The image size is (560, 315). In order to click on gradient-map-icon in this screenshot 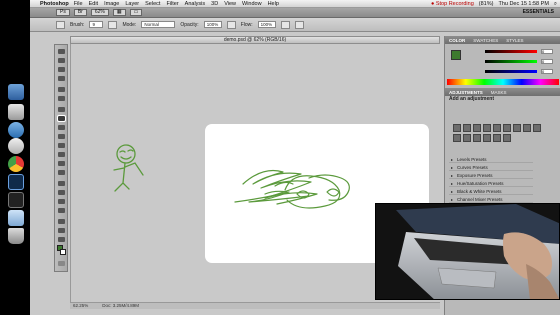, I will do `click(497, 138)`.